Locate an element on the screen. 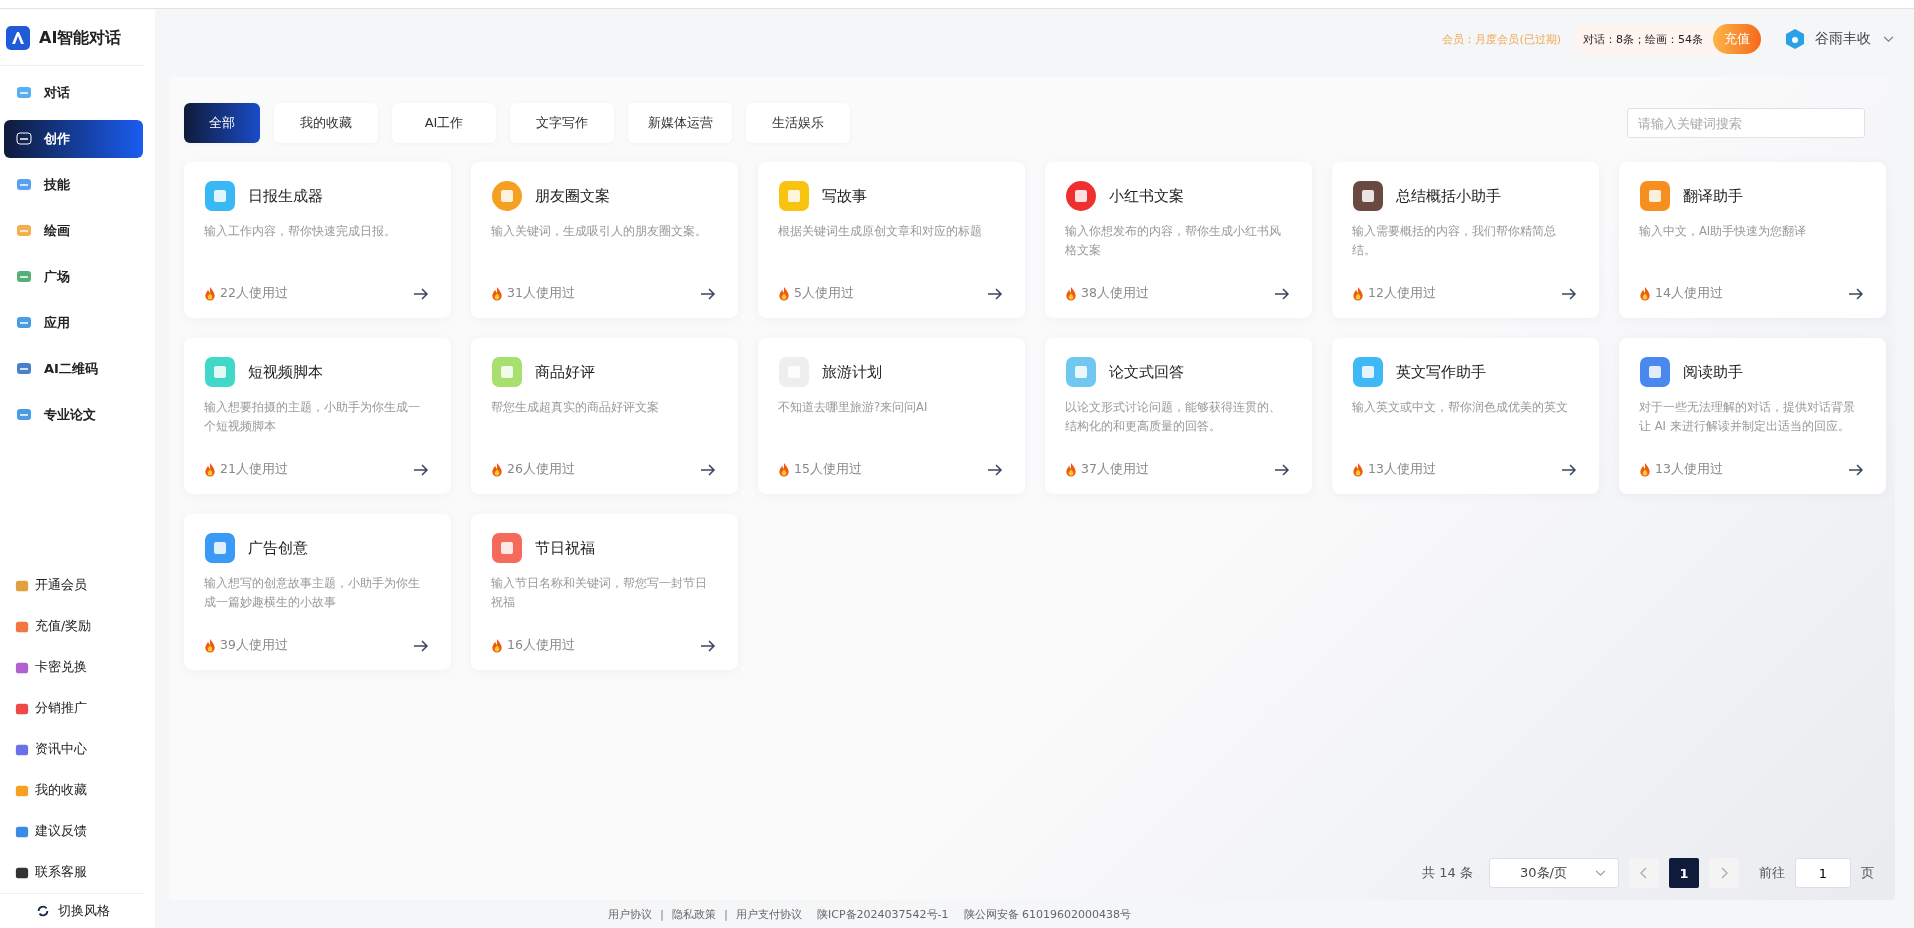 This screenshot has width=1914, height=928. category-tab: AI工作 is located at coordinates (444, 123).